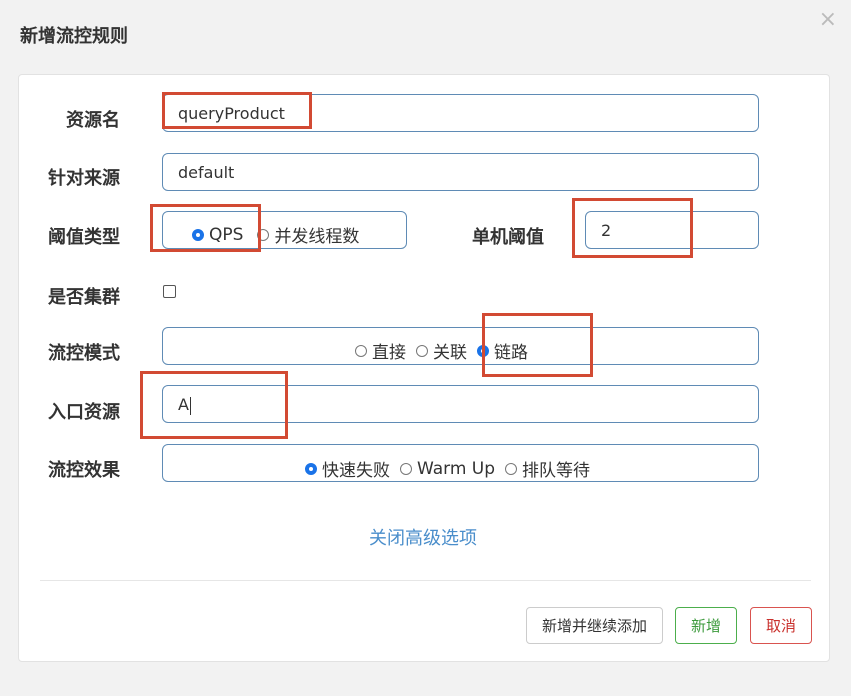 This screenshot has width=851, height=696. What do you see at coordinates (84, 237) in the screenshot?
I see `threshold-type-label: 阈值类型` at bounding box center [84, 237].